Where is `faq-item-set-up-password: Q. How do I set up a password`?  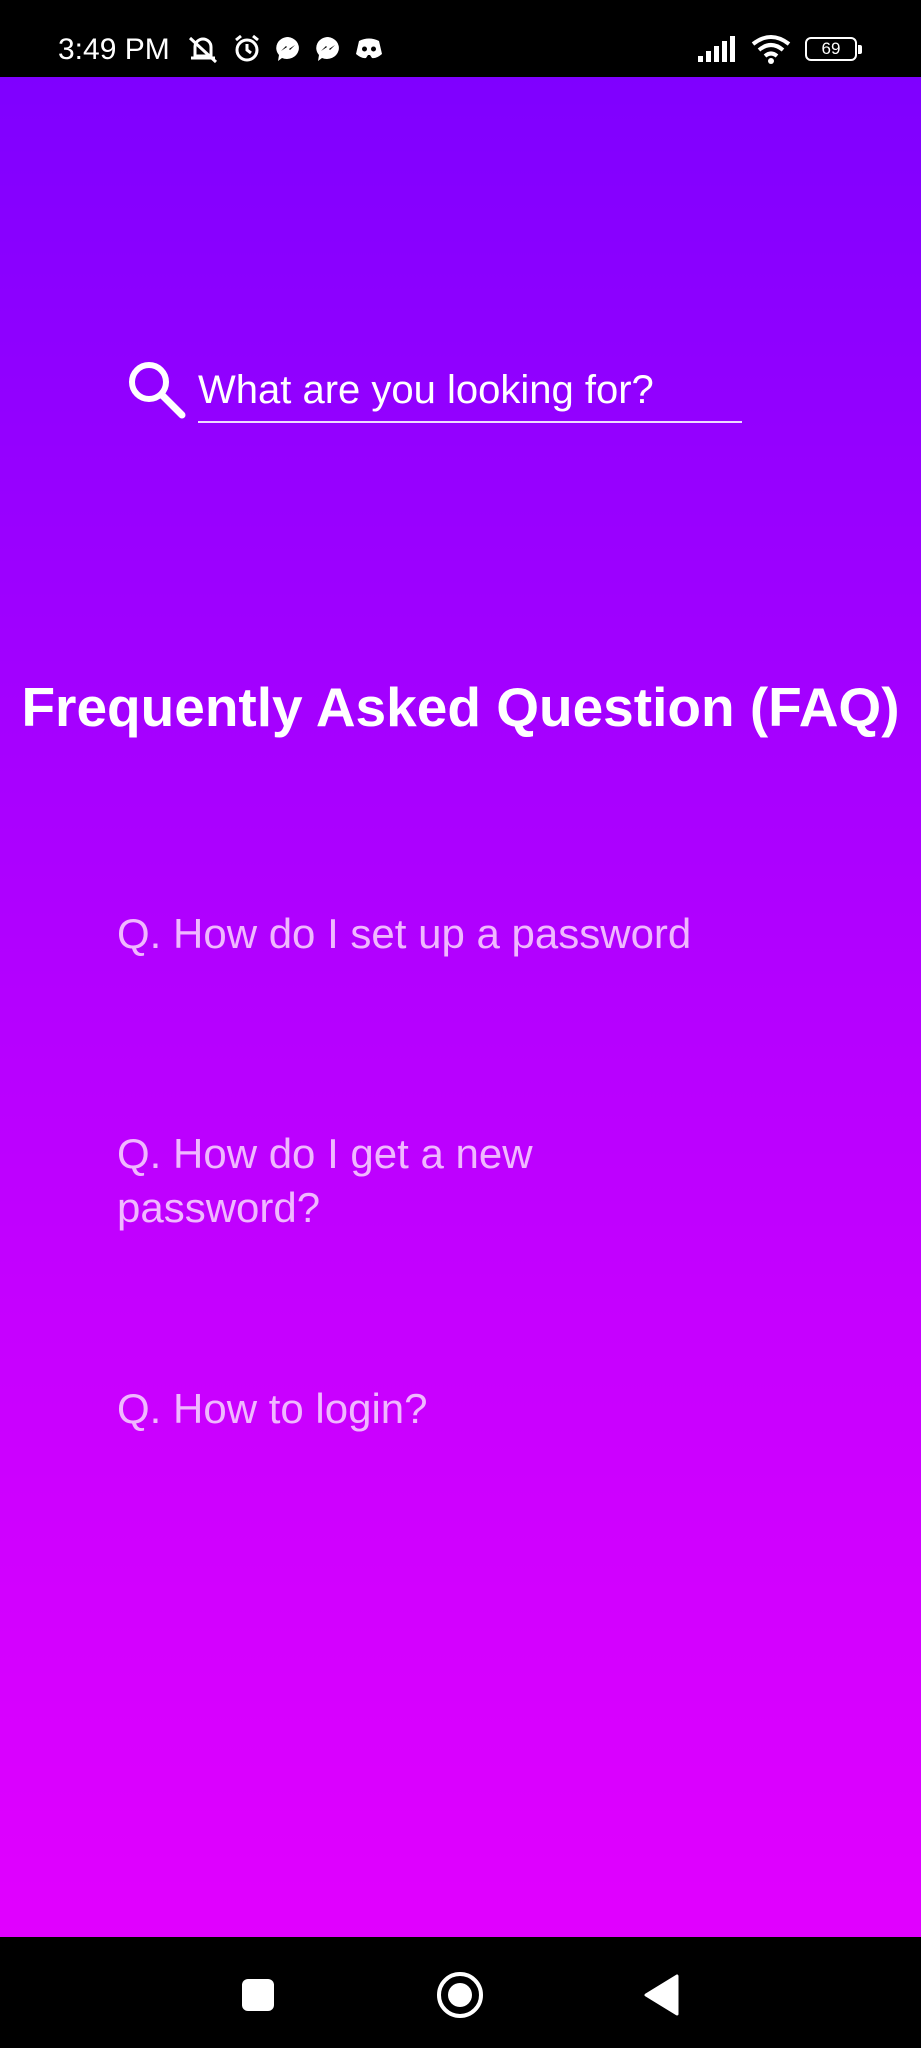 faq-item-set-up-password: Q. How do I set up a password is located at coordinates (447, 934).